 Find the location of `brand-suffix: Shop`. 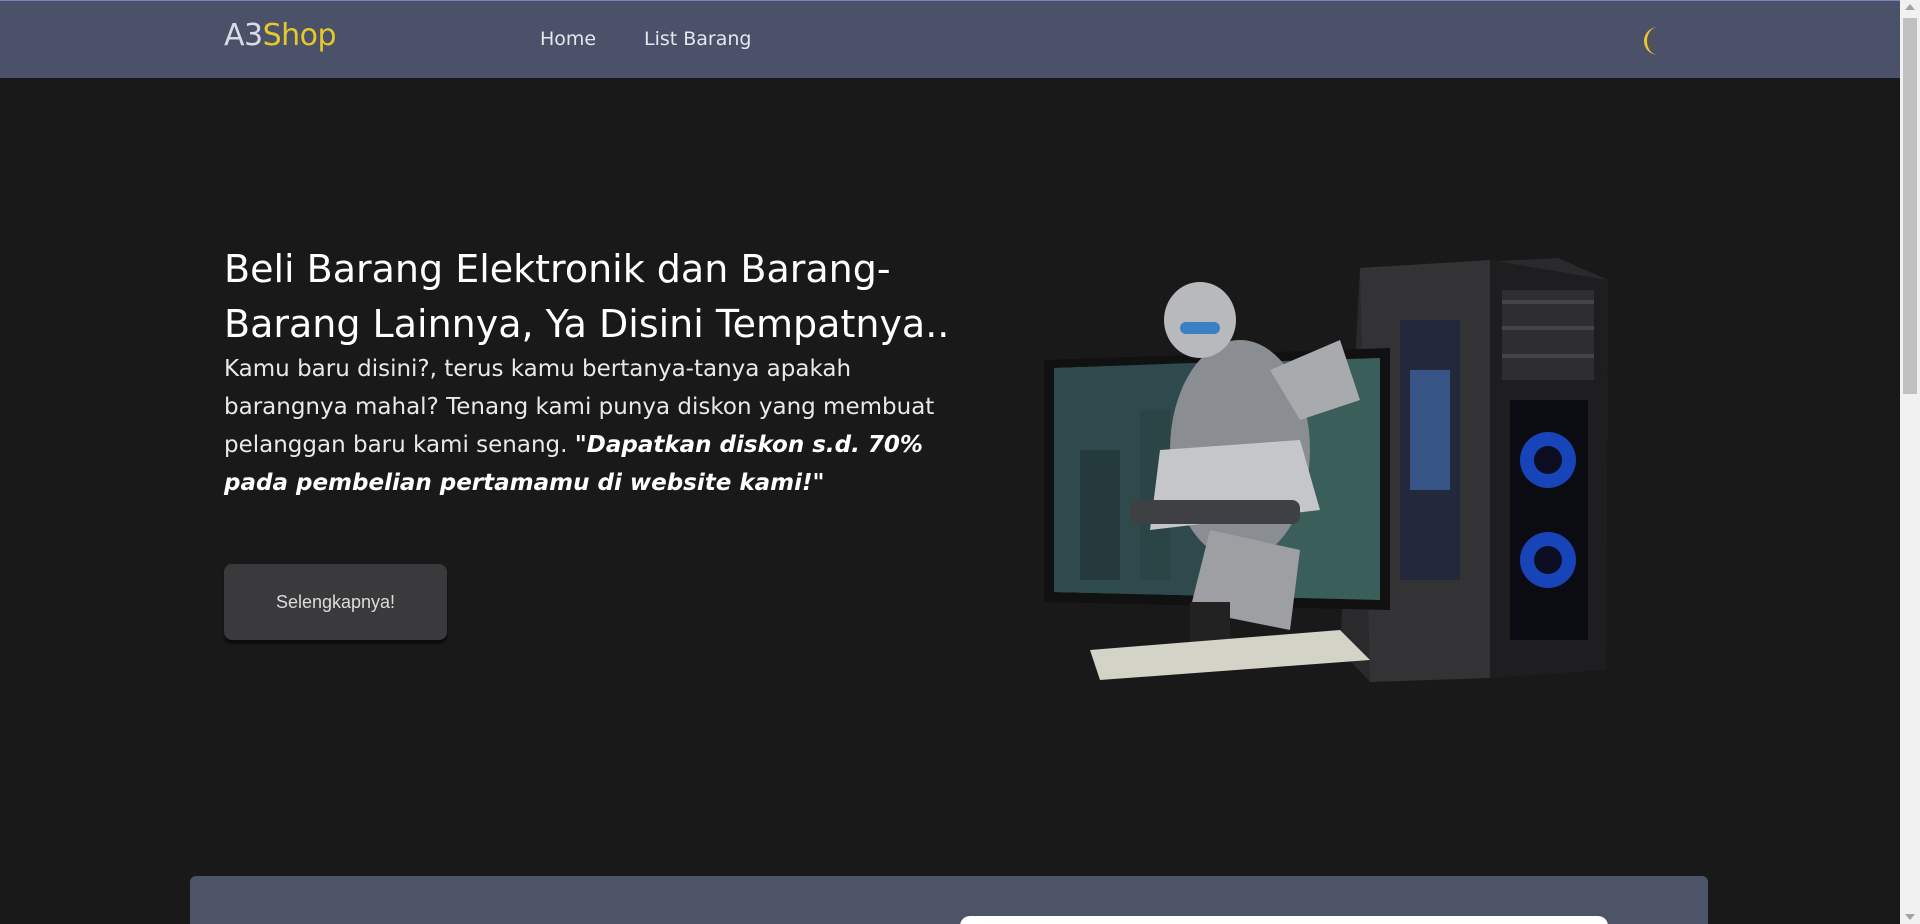

brand-suffix: Shop is located at coordinates (299, 35).